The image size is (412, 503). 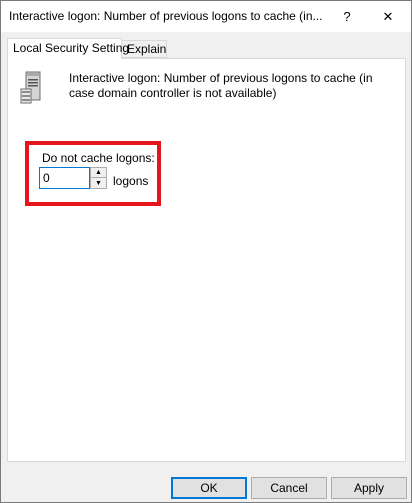 I want to click on close-icon: ✕, so click(x=388, y=16).